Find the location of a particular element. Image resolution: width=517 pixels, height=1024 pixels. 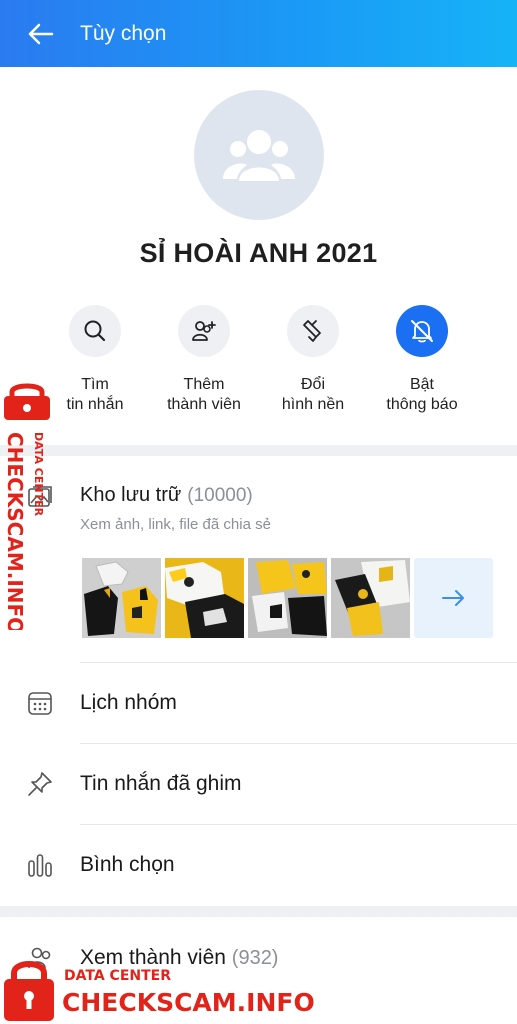

storage-title: Kho lưu trữ (10000) is located at coordinates (166, 495).